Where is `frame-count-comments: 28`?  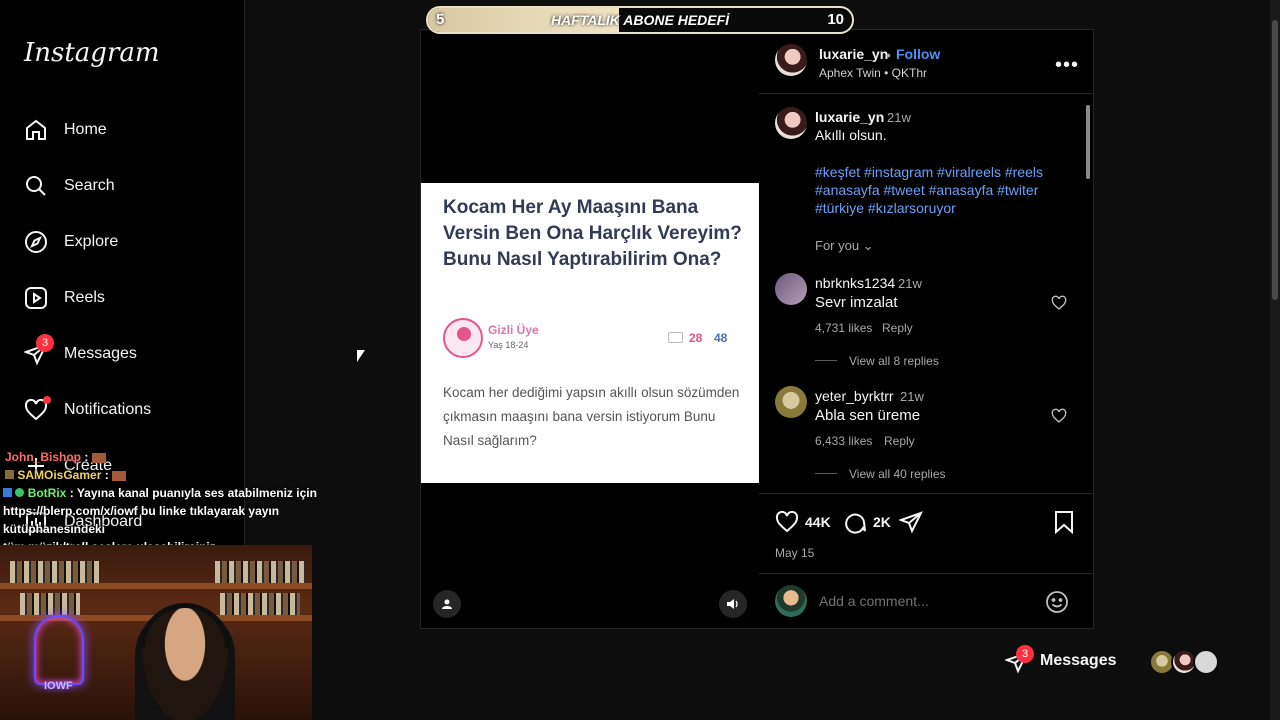
frame-count-comments: 28 is located at coordinates (696, 338).